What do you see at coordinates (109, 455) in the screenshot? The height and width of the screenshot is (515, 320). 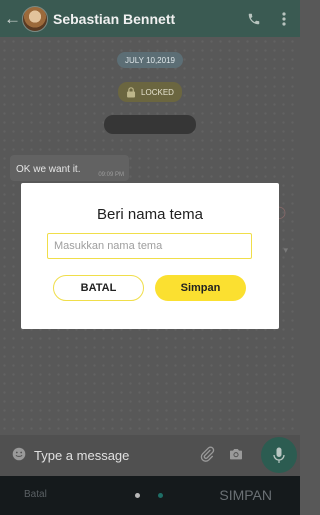 I see `message-input` at bounding box center [109, 455].